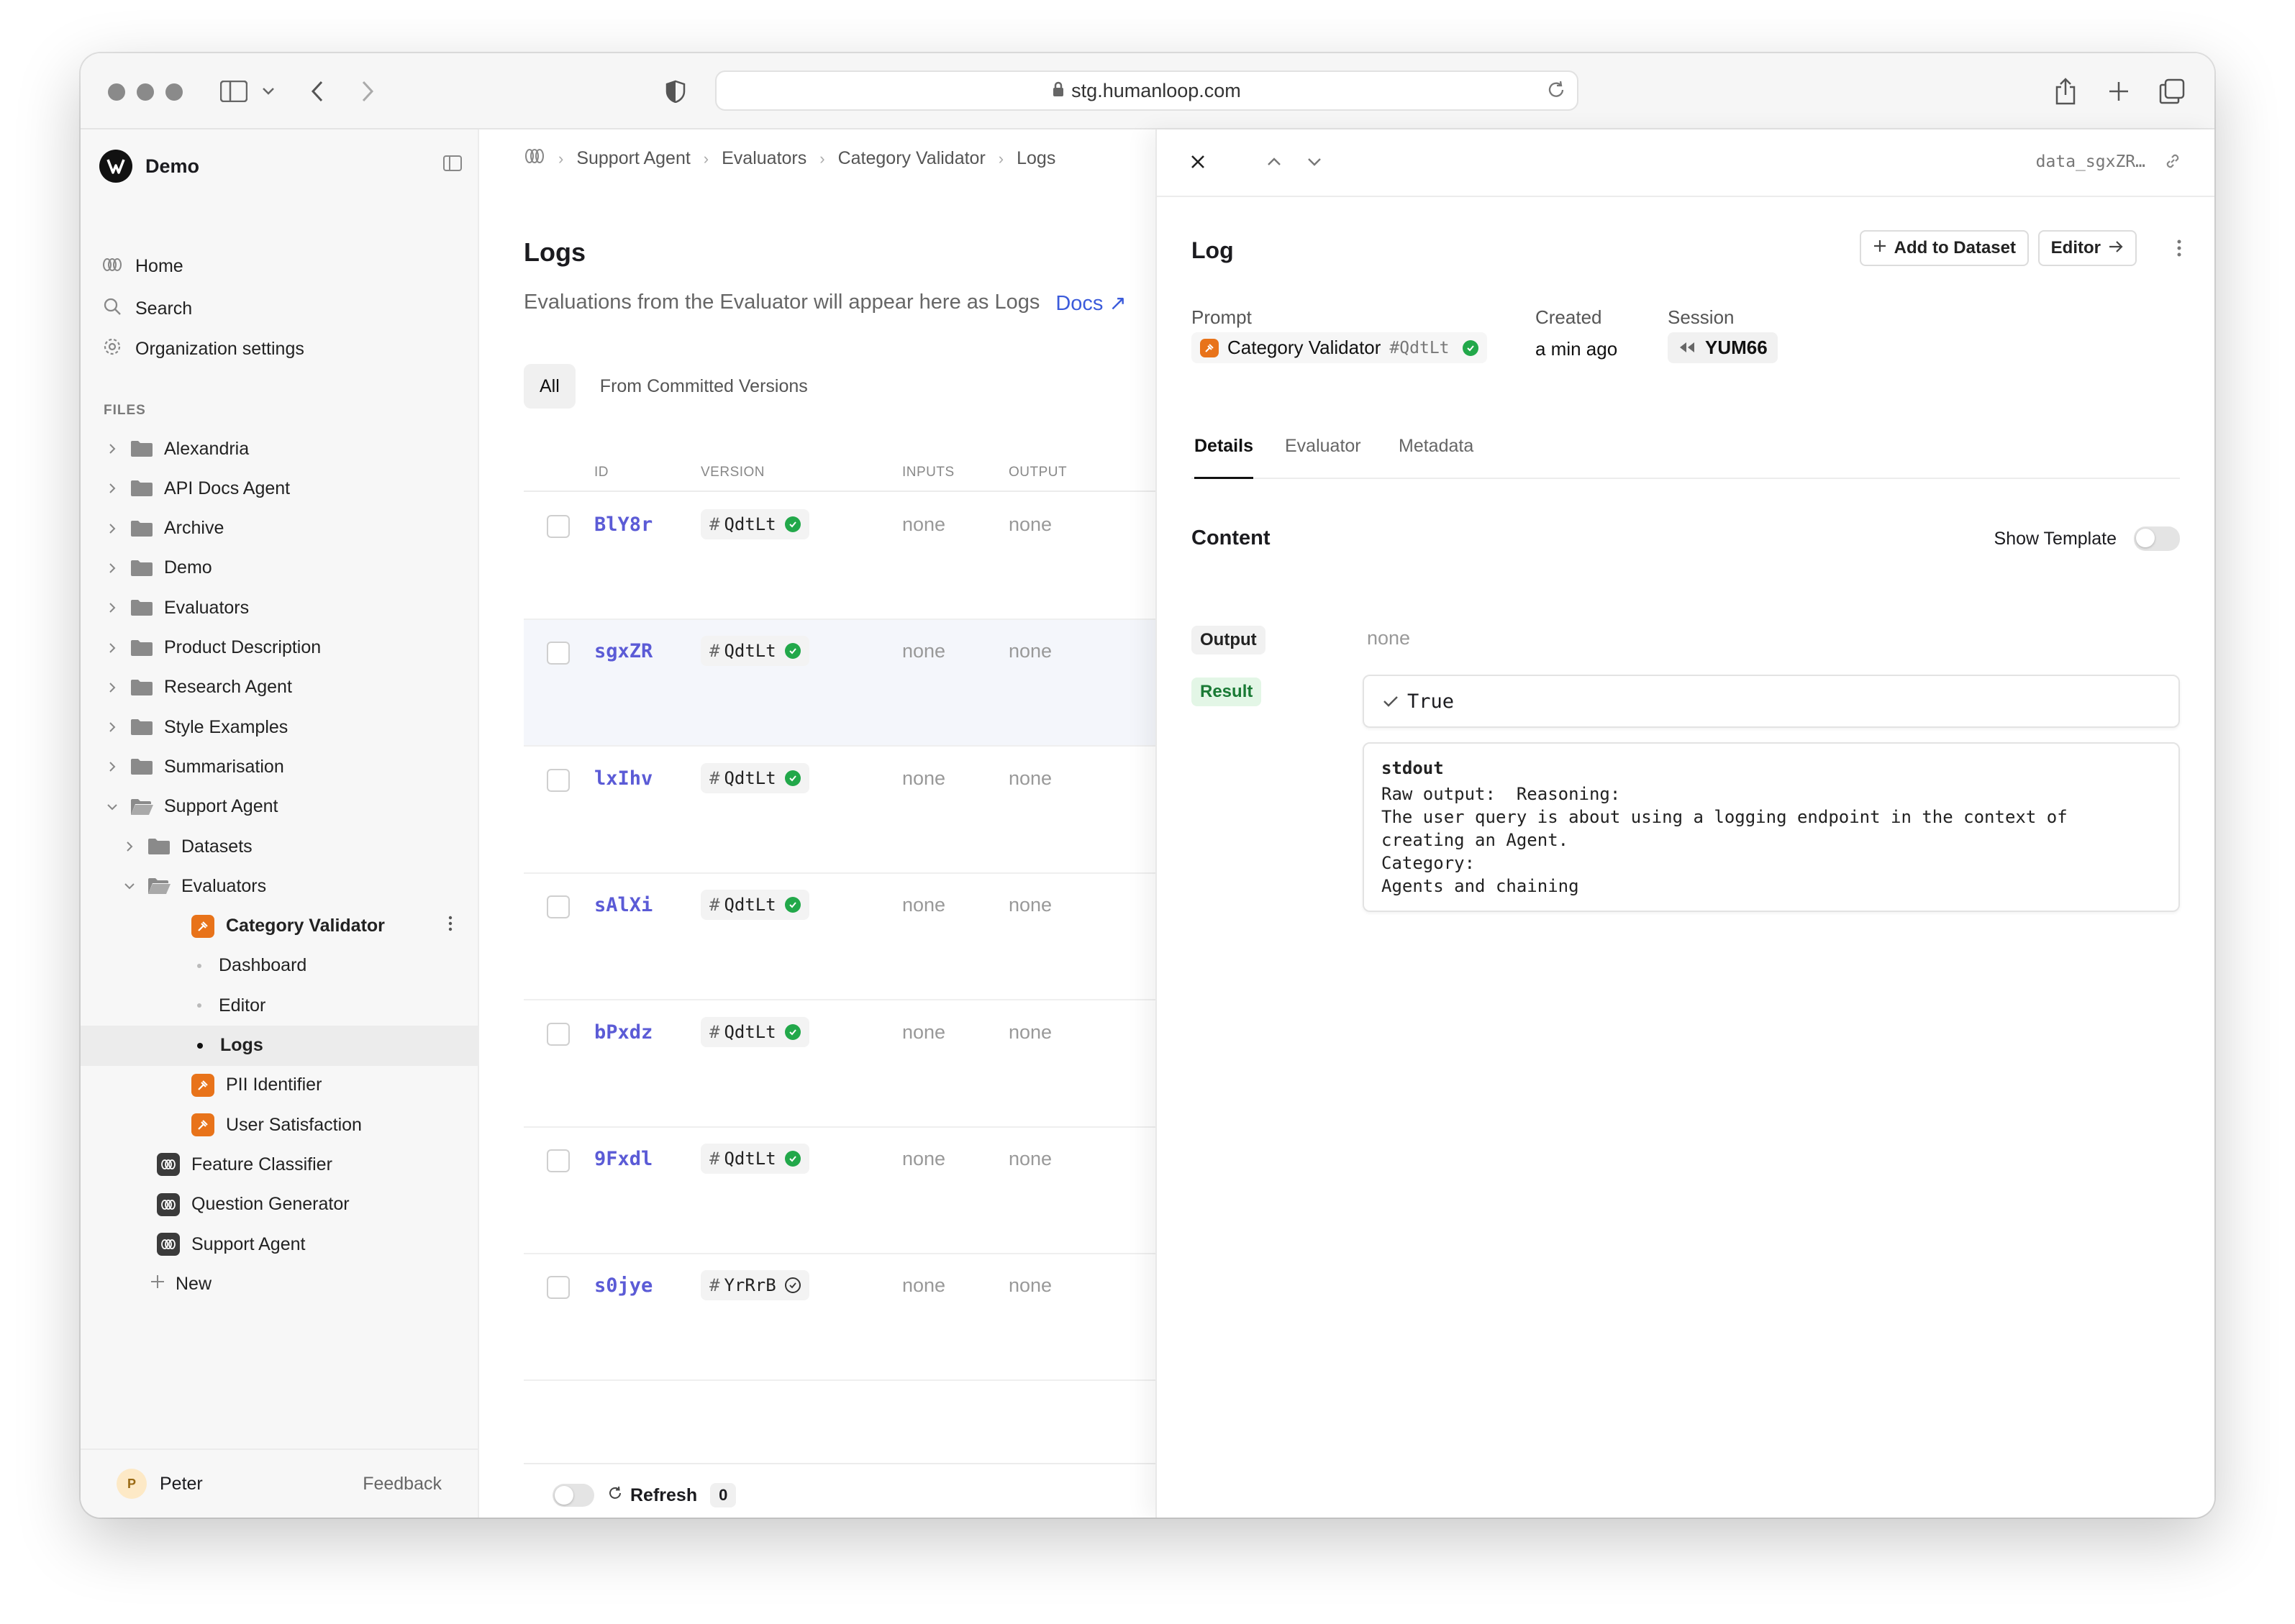 The height and width of the screenshot is (1624, 2295). What do you see at coordinates (1091, 304) in the screenshot?
I see `docs-link: Docs ↗` at bounding box center [1091, 304].